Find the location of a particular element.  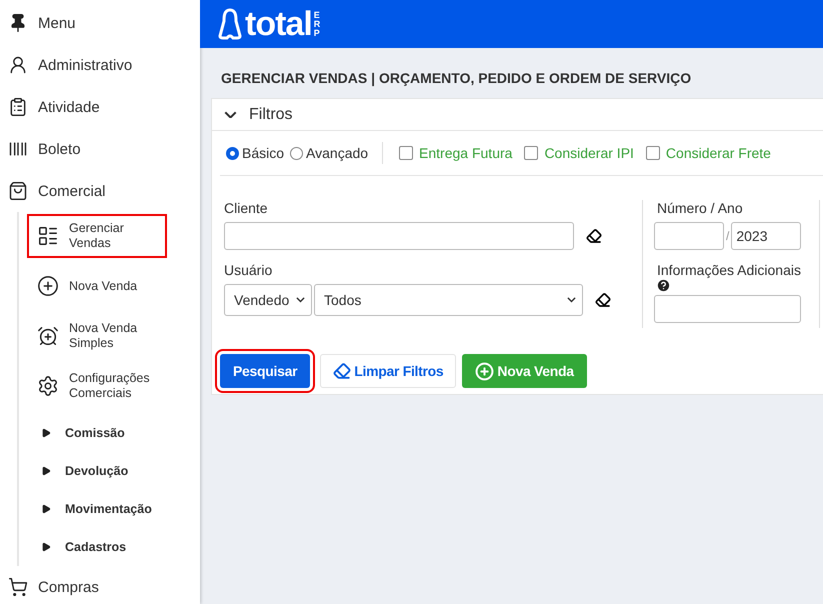

page-title: GERENCIAR VENDAS | ORÇAMENTO, PEDIDO E ORDEM DE SERVIÇO is located at coordinates (456, 78).